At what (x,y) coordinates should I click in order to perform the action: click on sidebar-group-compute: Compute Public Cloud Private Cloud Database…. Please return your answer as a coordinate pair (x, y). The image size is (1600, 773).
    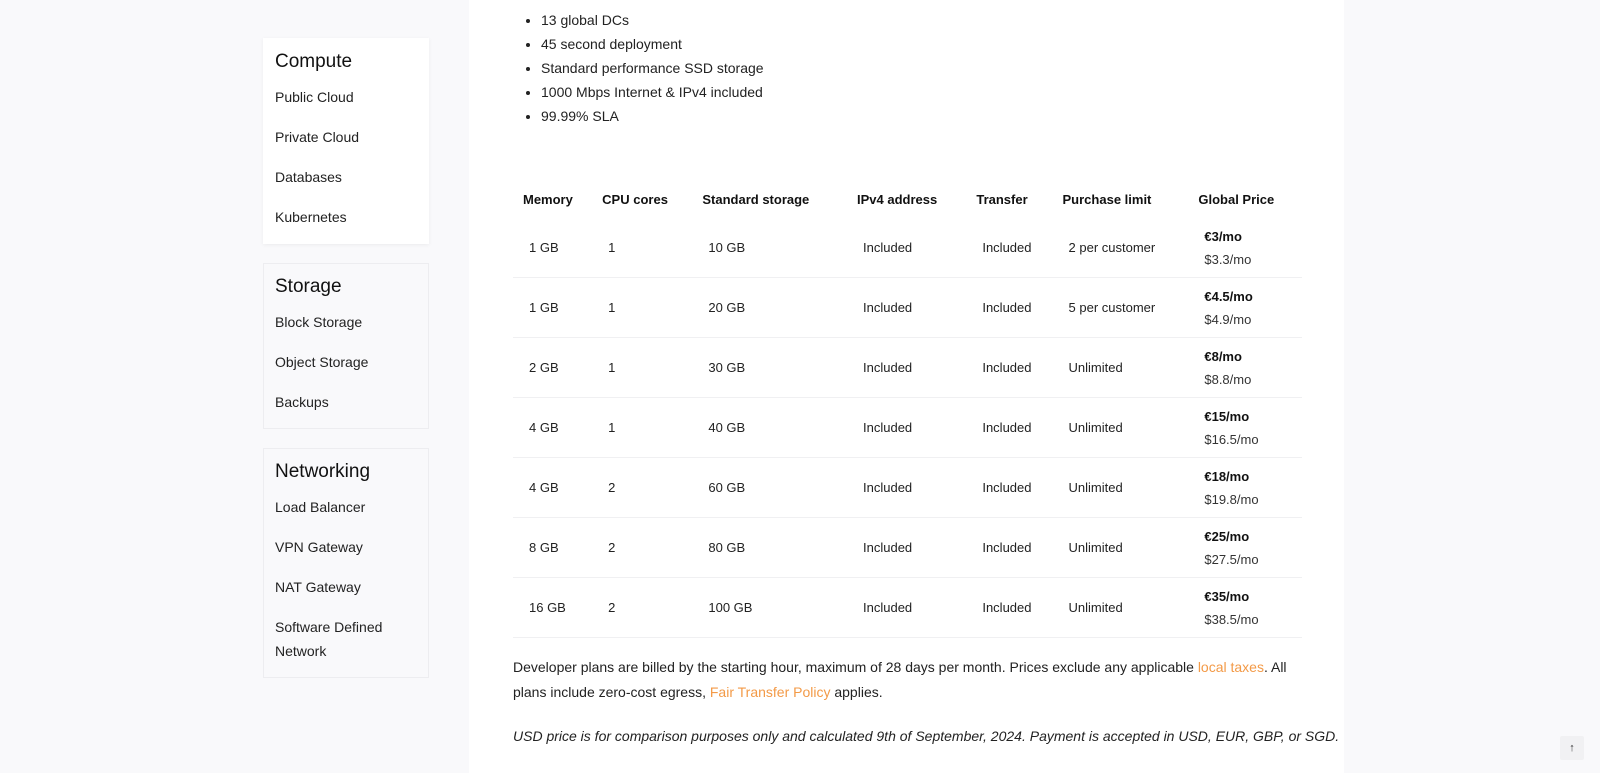
    Looking at the image, I should click on (346, 141).